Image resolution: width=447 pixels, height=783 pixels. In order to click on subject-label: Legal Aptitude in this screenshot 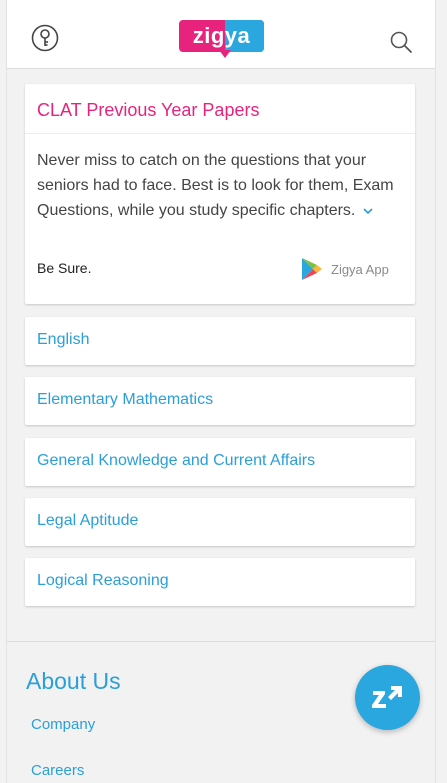, I will do `click(88, 520)`.